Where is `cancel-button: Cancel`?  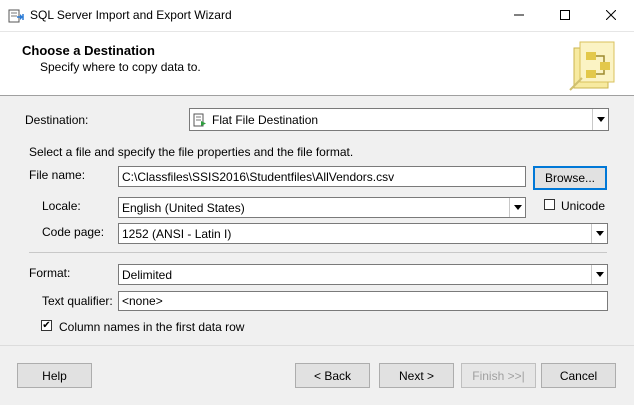
cancel-button: Cancel is located at coordinates (578, 375).